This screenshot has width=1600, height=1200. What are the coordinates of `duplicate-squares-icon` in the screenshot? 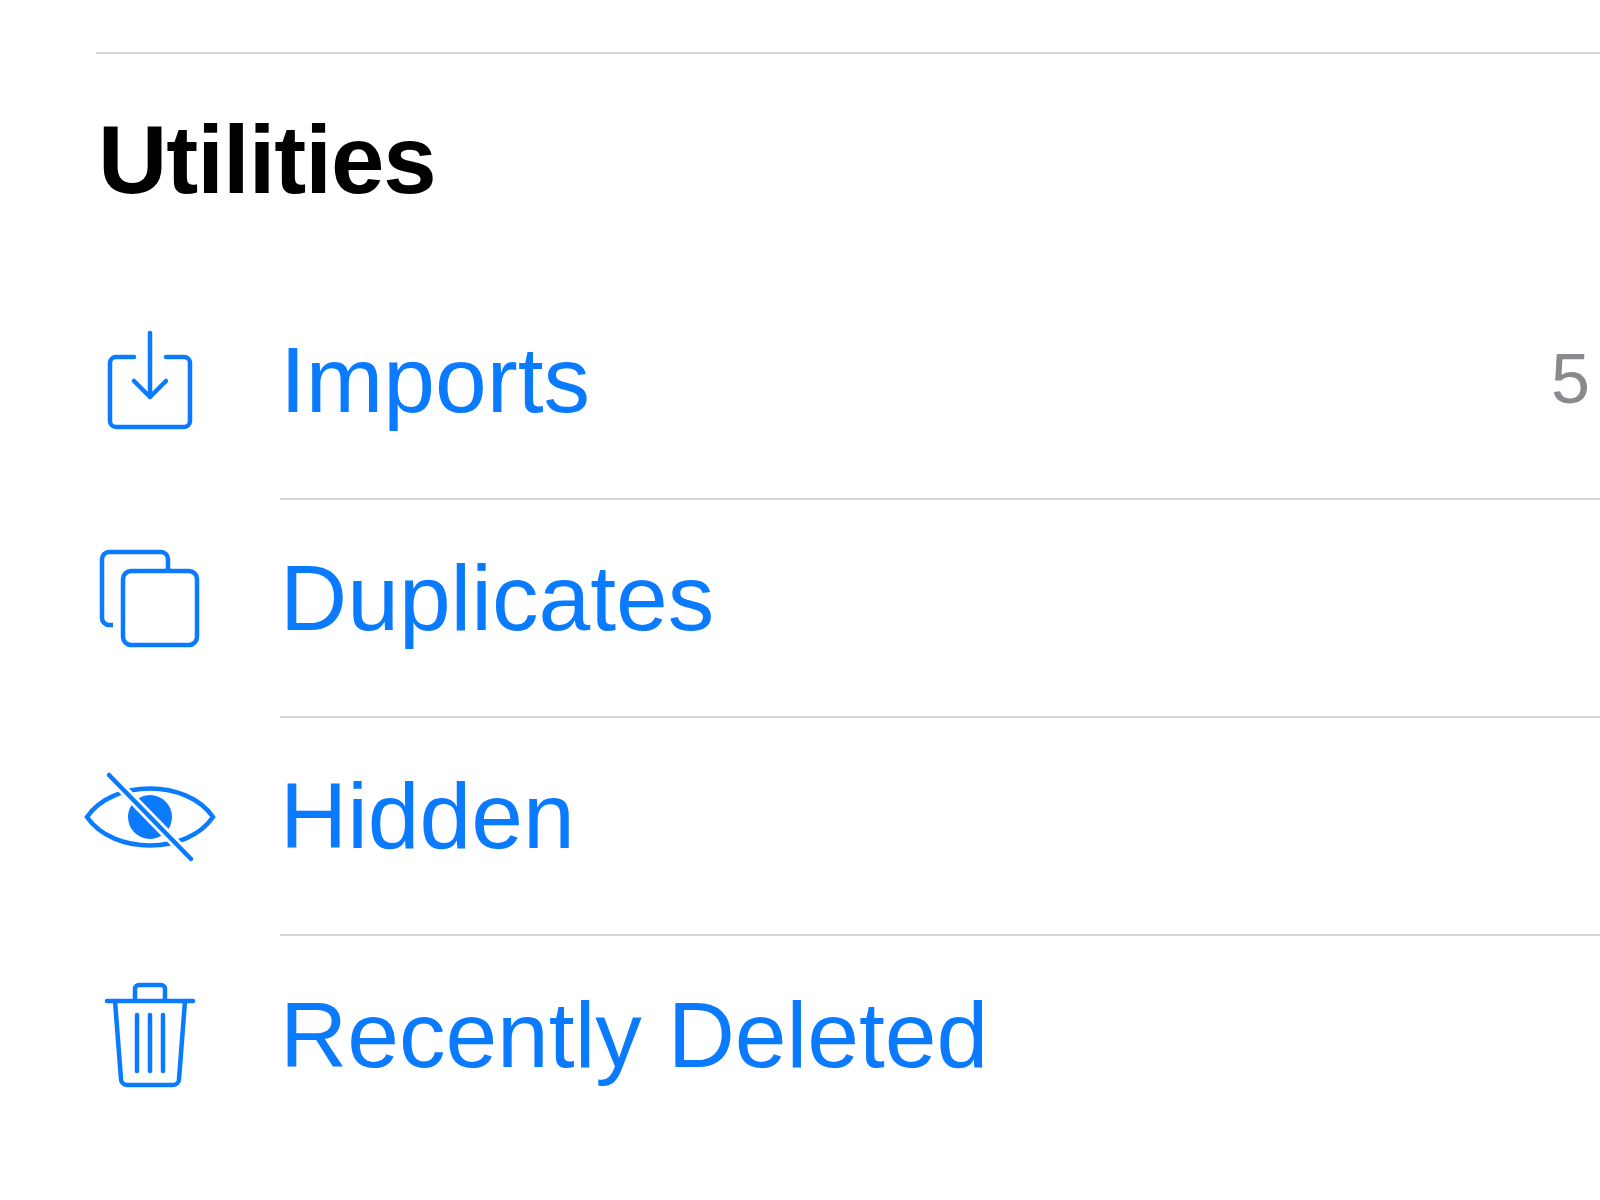 It's located at (150, 599).